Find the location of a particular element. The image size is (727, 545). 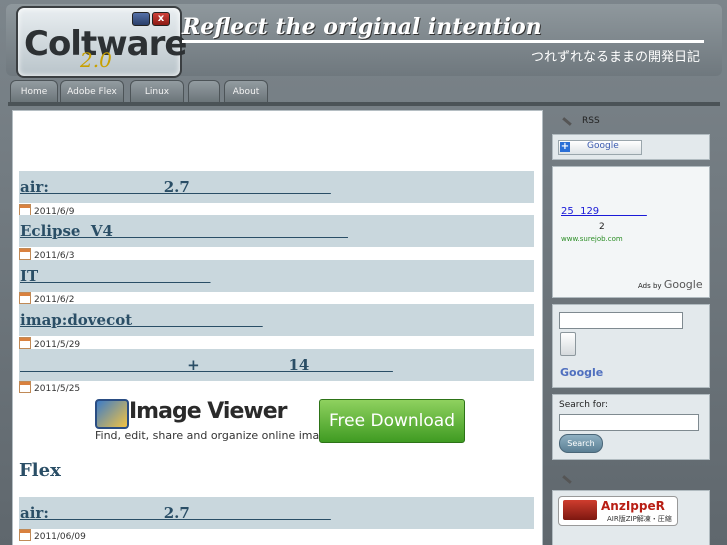

logo-version: 2.0 is located at coordinates (96, 60).